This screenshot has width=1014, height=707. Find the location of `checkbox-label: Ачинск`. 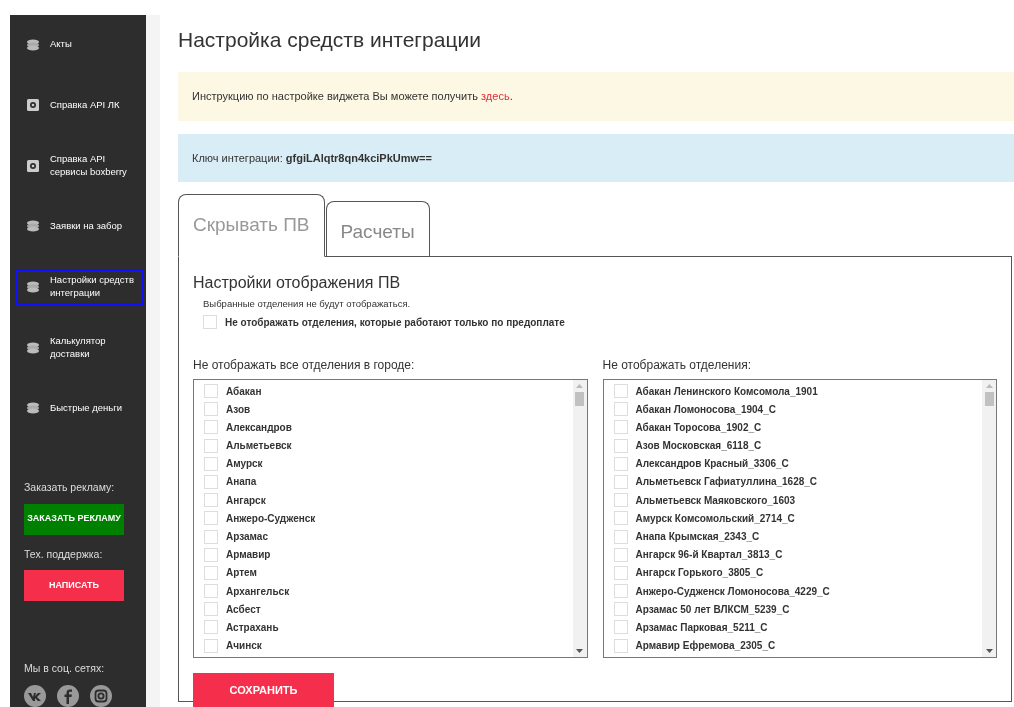

checkbox-label: Ачинск is located at coordinates (244, 646).